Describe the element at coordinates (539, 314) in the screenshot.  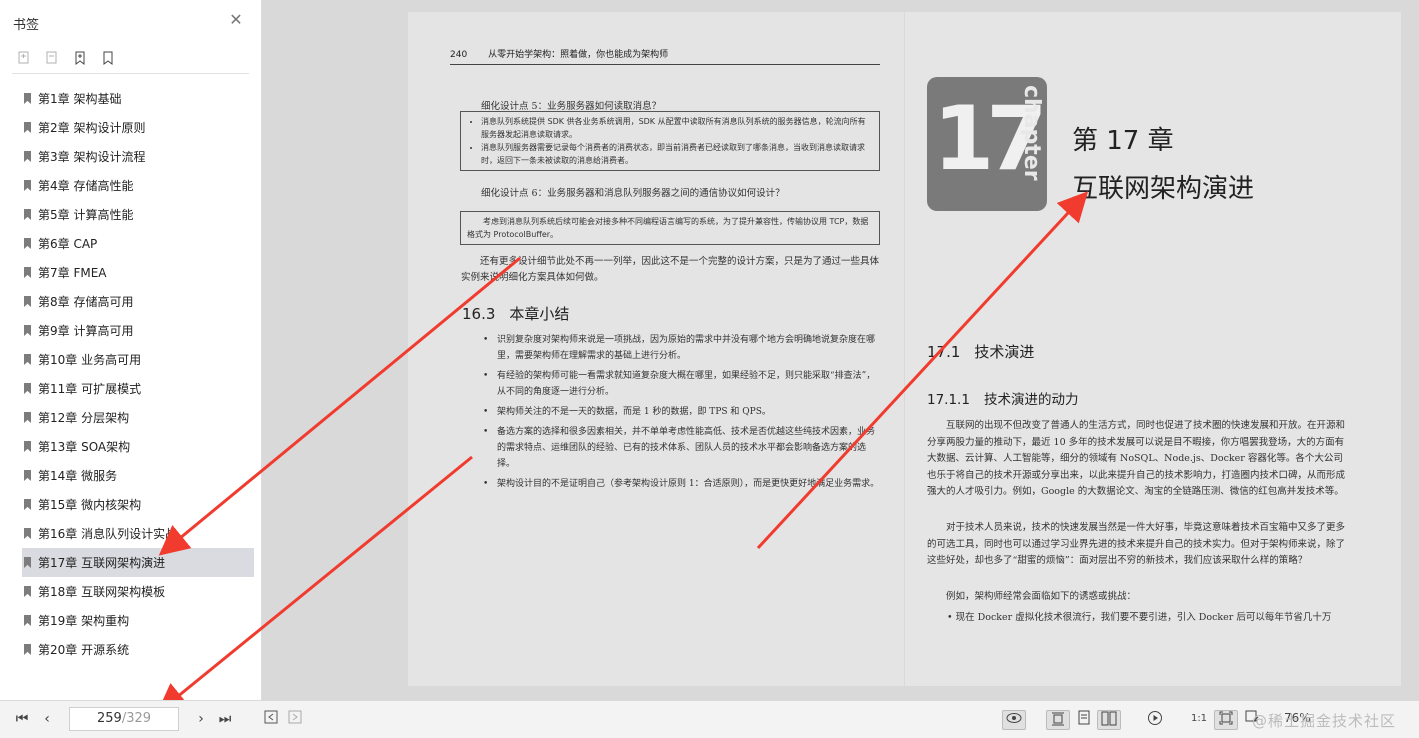
I see `section-title: 本章小结` at that location.